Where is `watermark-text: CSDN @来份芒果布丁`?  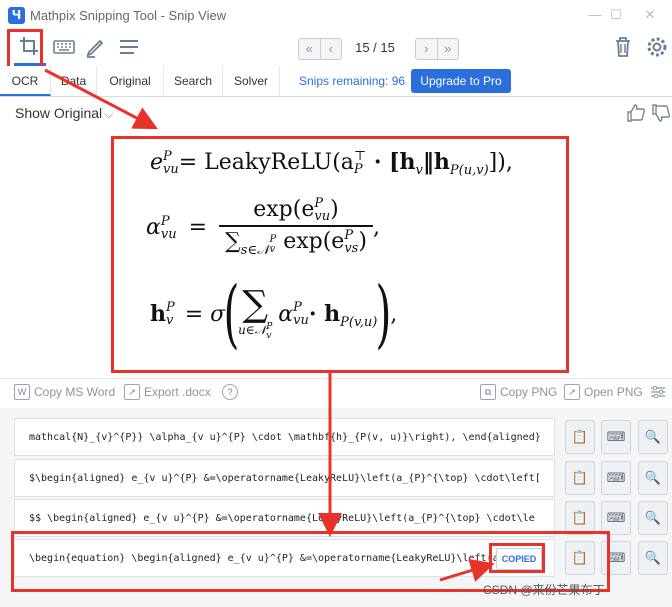 watermark-text: CSDN @来份芒果布丁 is located at coordinates (544, 590).